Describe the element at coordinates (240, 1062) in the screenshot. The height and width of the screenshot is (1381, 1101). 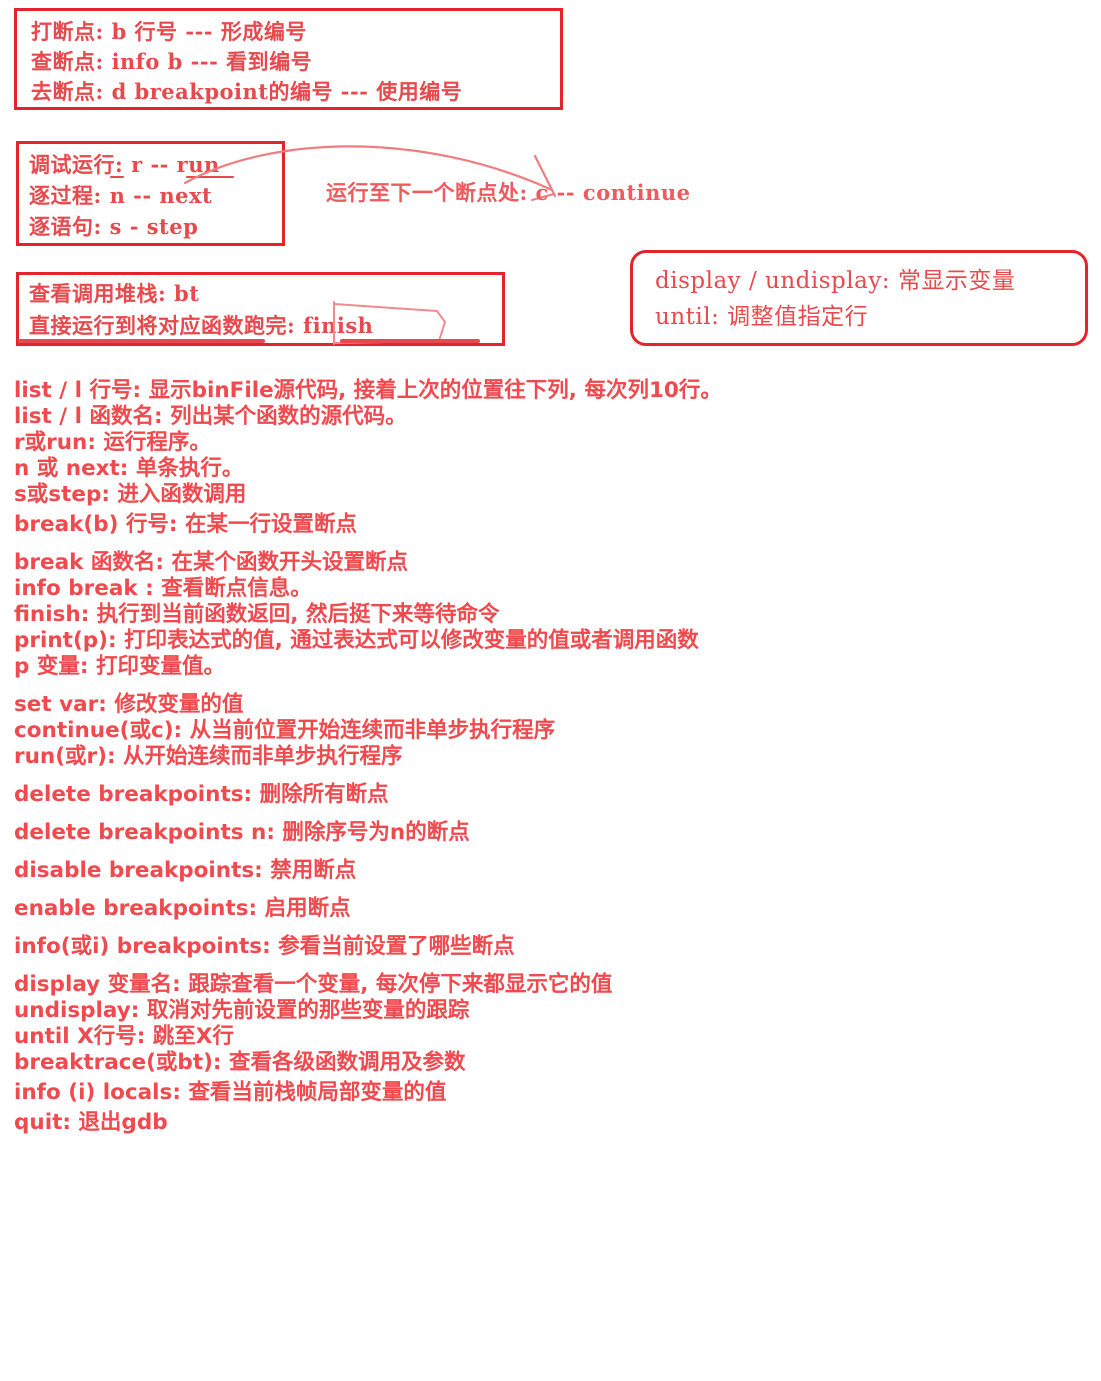
I see `command-line: breaktrace(或bt): 查看各级函数调用及参数` at that location.